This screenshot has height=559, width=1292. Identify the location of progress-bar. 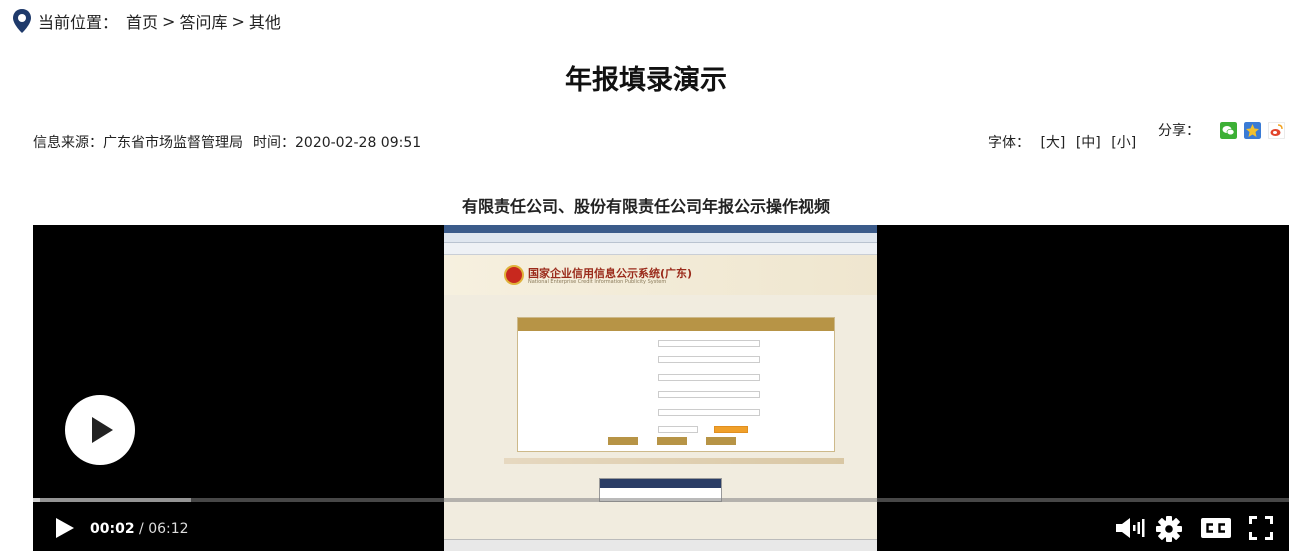
(661, 500).